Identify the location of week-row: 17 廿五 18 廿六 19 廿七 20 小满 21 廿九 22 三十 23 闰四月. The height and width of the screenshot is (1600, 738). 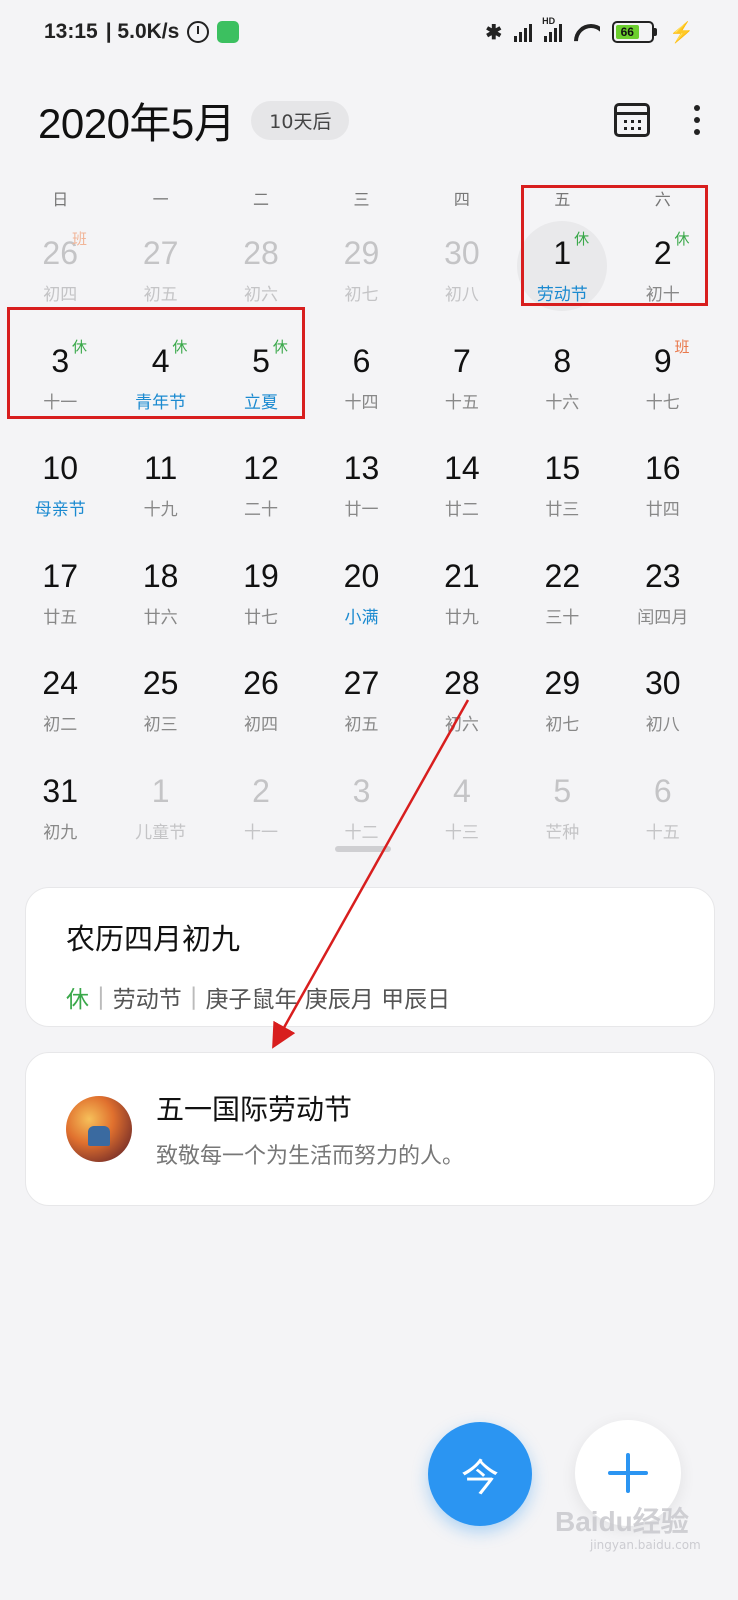
(361, 597).